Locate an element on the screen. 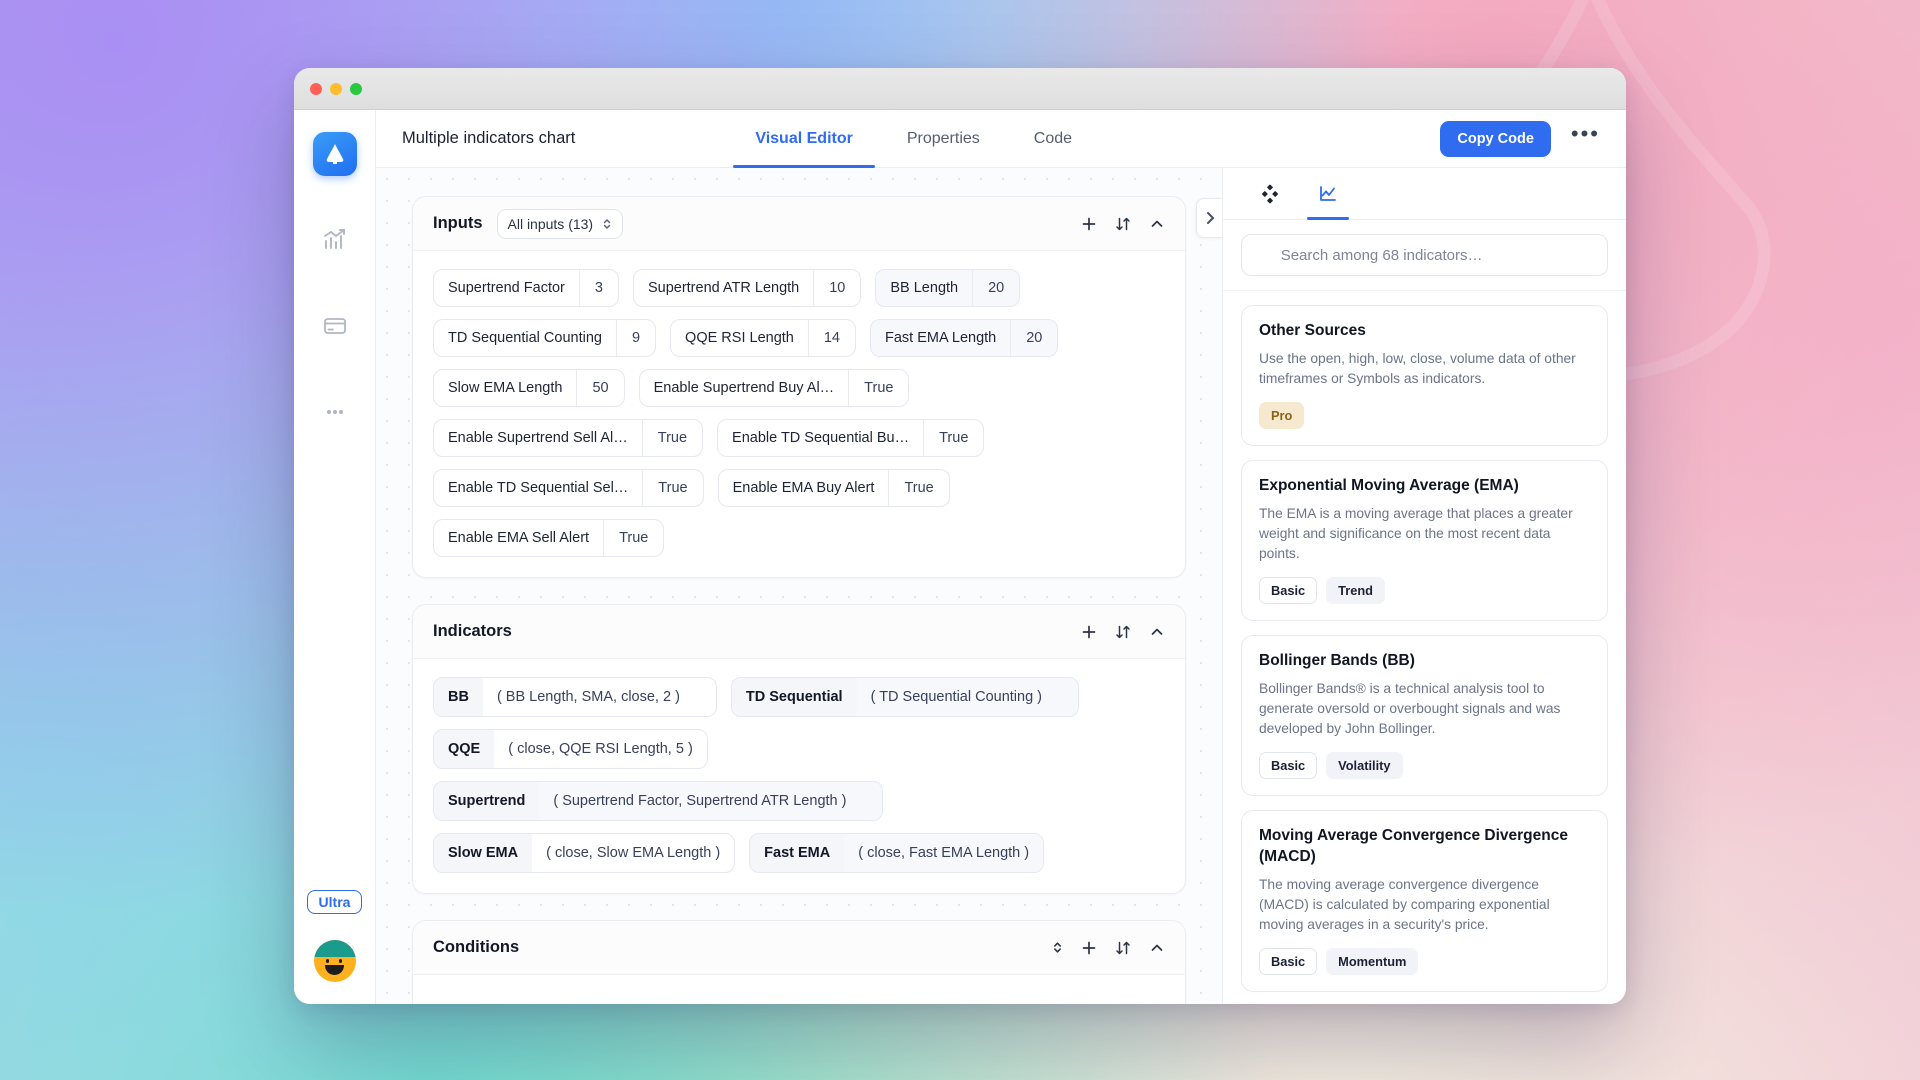  indicator-chip-args-wrap: ( TD Sequential Counting ) is located at coordinates (967, 697).